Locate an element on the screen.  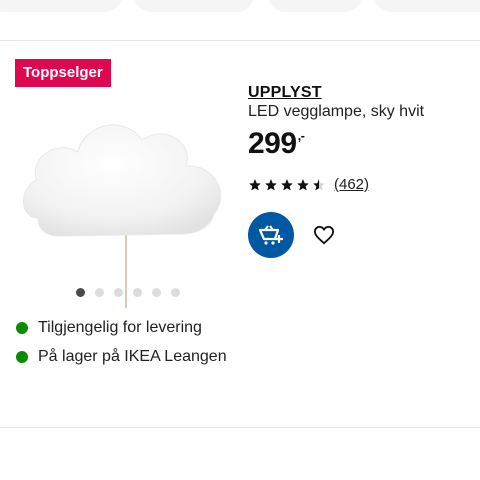
rating: (462) is located at coordinates (308, 184).